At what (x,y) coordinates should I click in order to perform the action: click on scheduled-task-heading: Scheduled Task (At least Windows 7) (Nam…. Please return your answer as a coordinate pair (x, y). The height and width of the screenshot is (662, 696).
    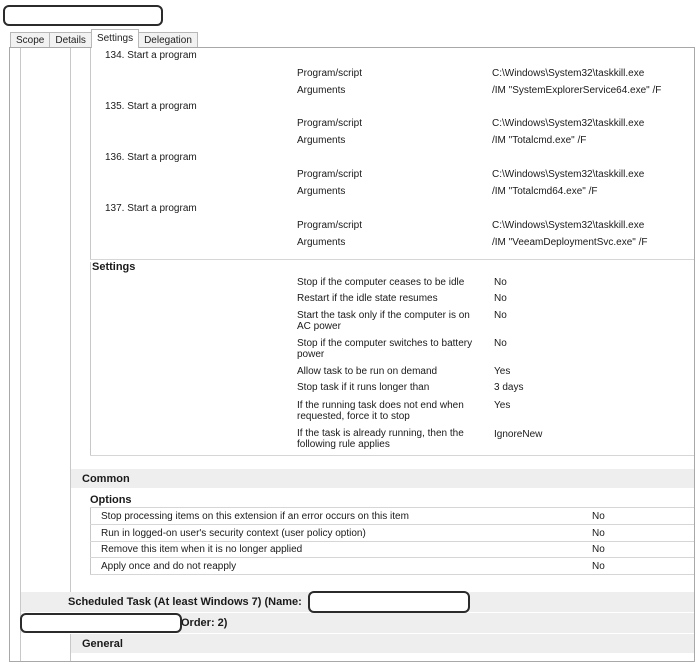
    Looking at the image, I should click on (185, 602).